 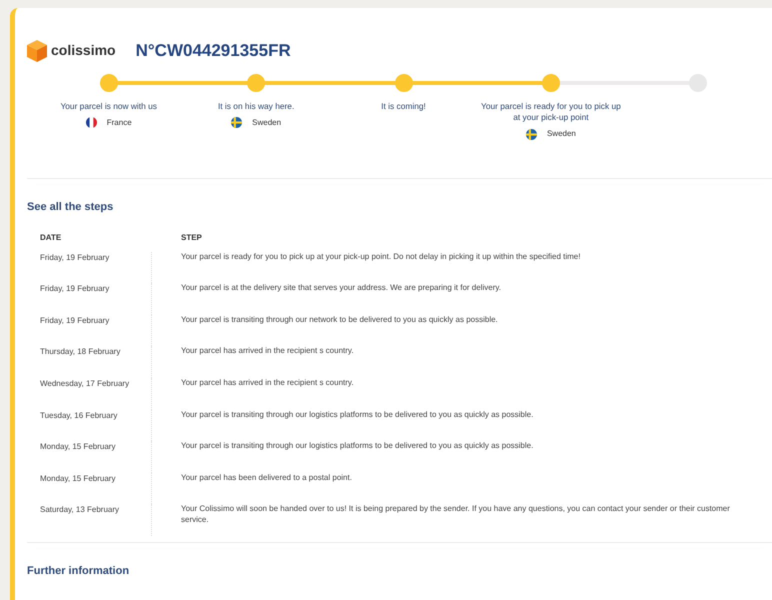 What do you see at coordinates (79, 415) in the screenshot?
I see `date-cell: Tuesday, 16 February` at bounding box center [79, 415].